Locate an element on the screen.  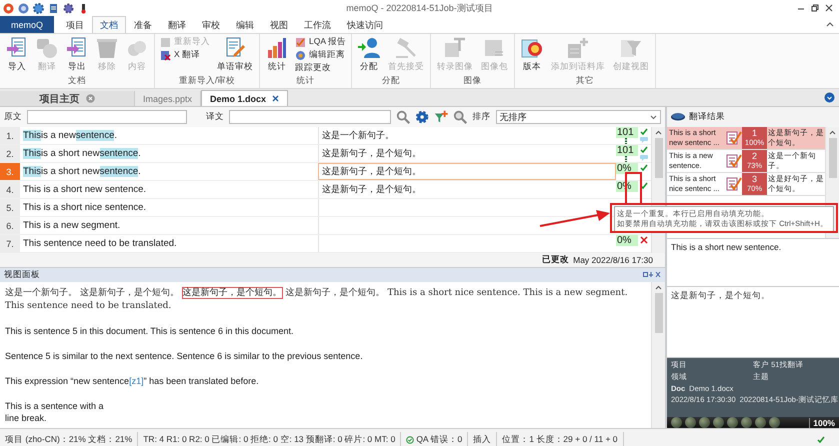
document-tab: Demo 1.docx is located at coordinates (244, 98).